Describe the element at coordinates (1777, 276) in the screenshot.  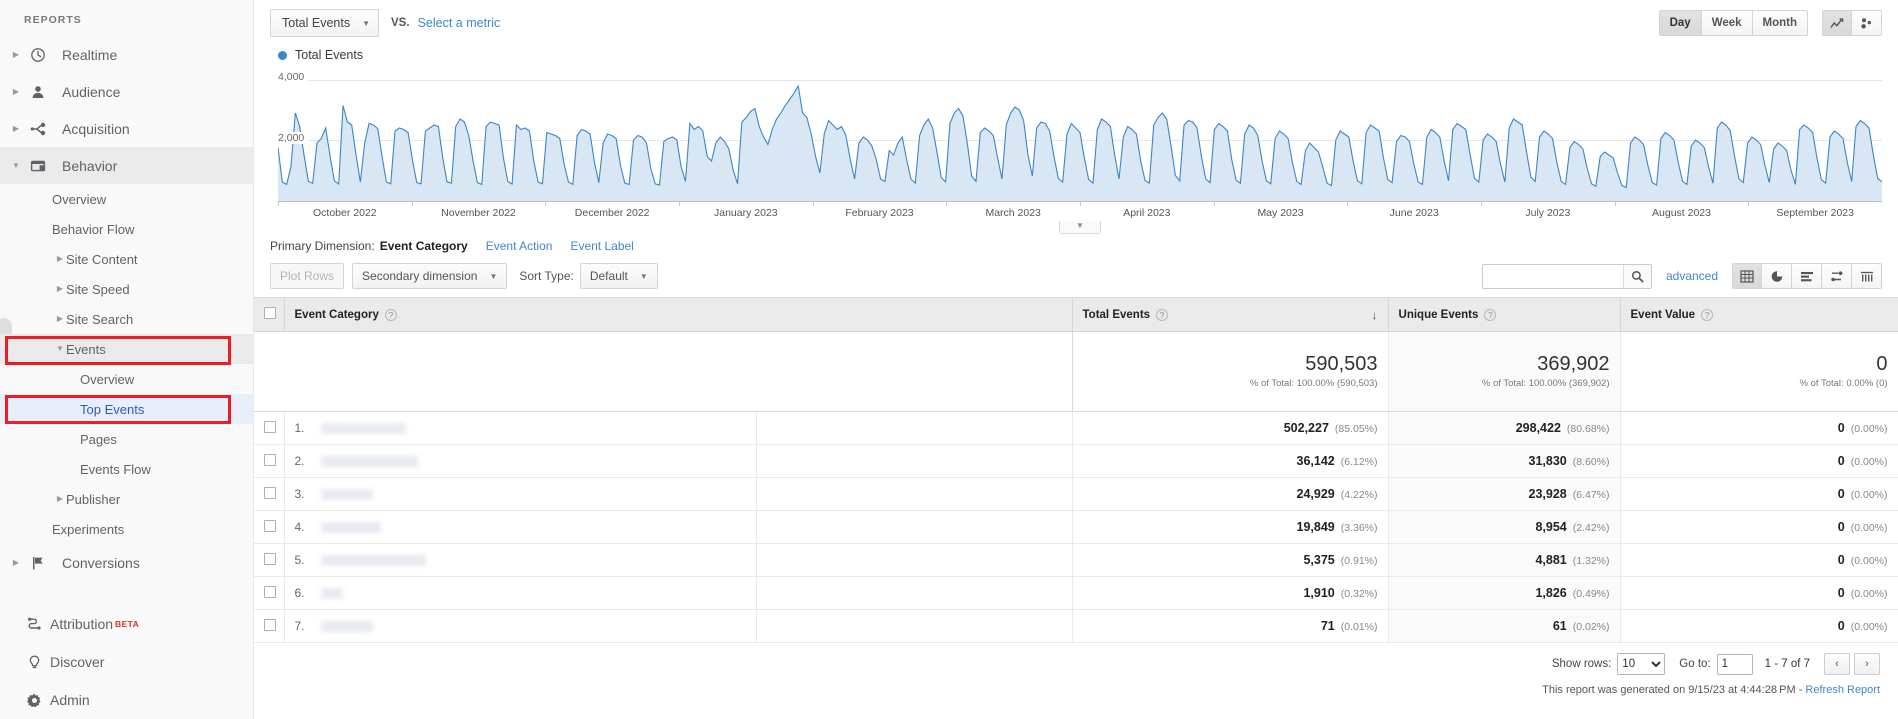
I see `pie-view-icon` at that location.